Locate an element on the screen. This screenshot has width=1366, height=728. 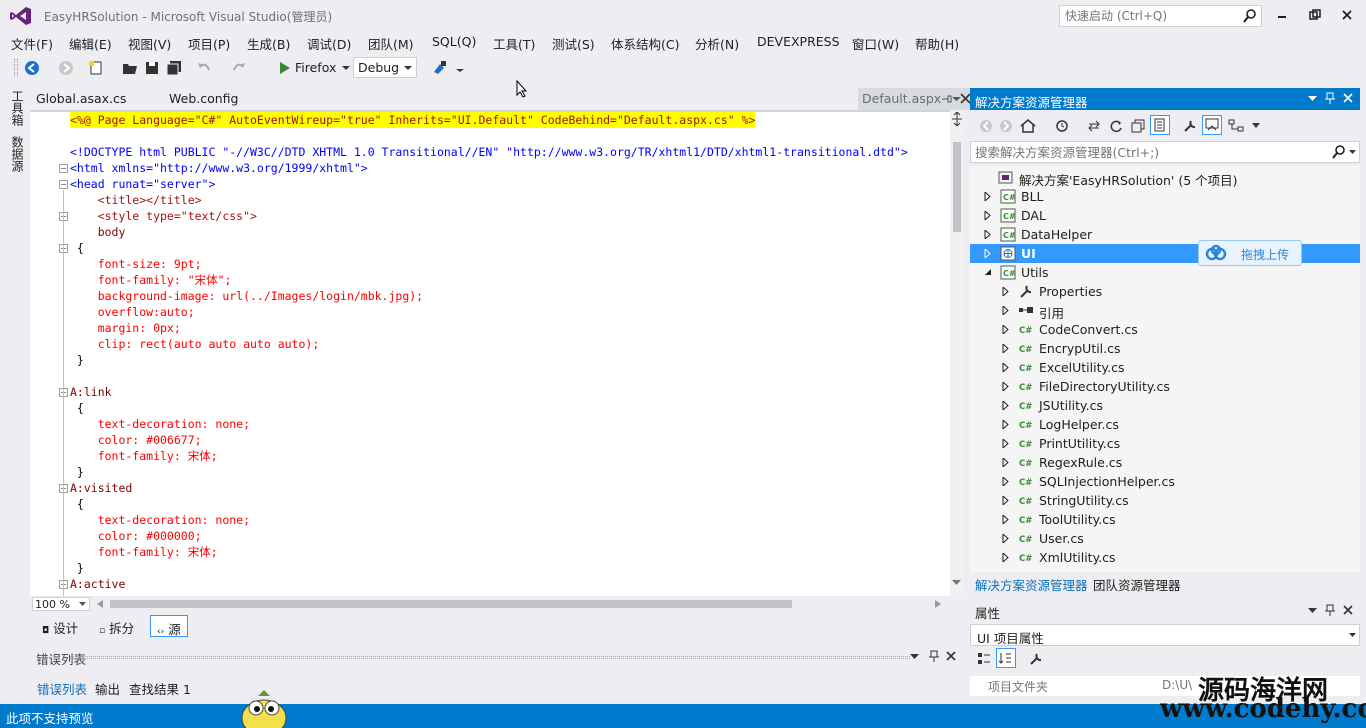
split-view-button: ▫ 拆分 is located at coordinates (116, 626).